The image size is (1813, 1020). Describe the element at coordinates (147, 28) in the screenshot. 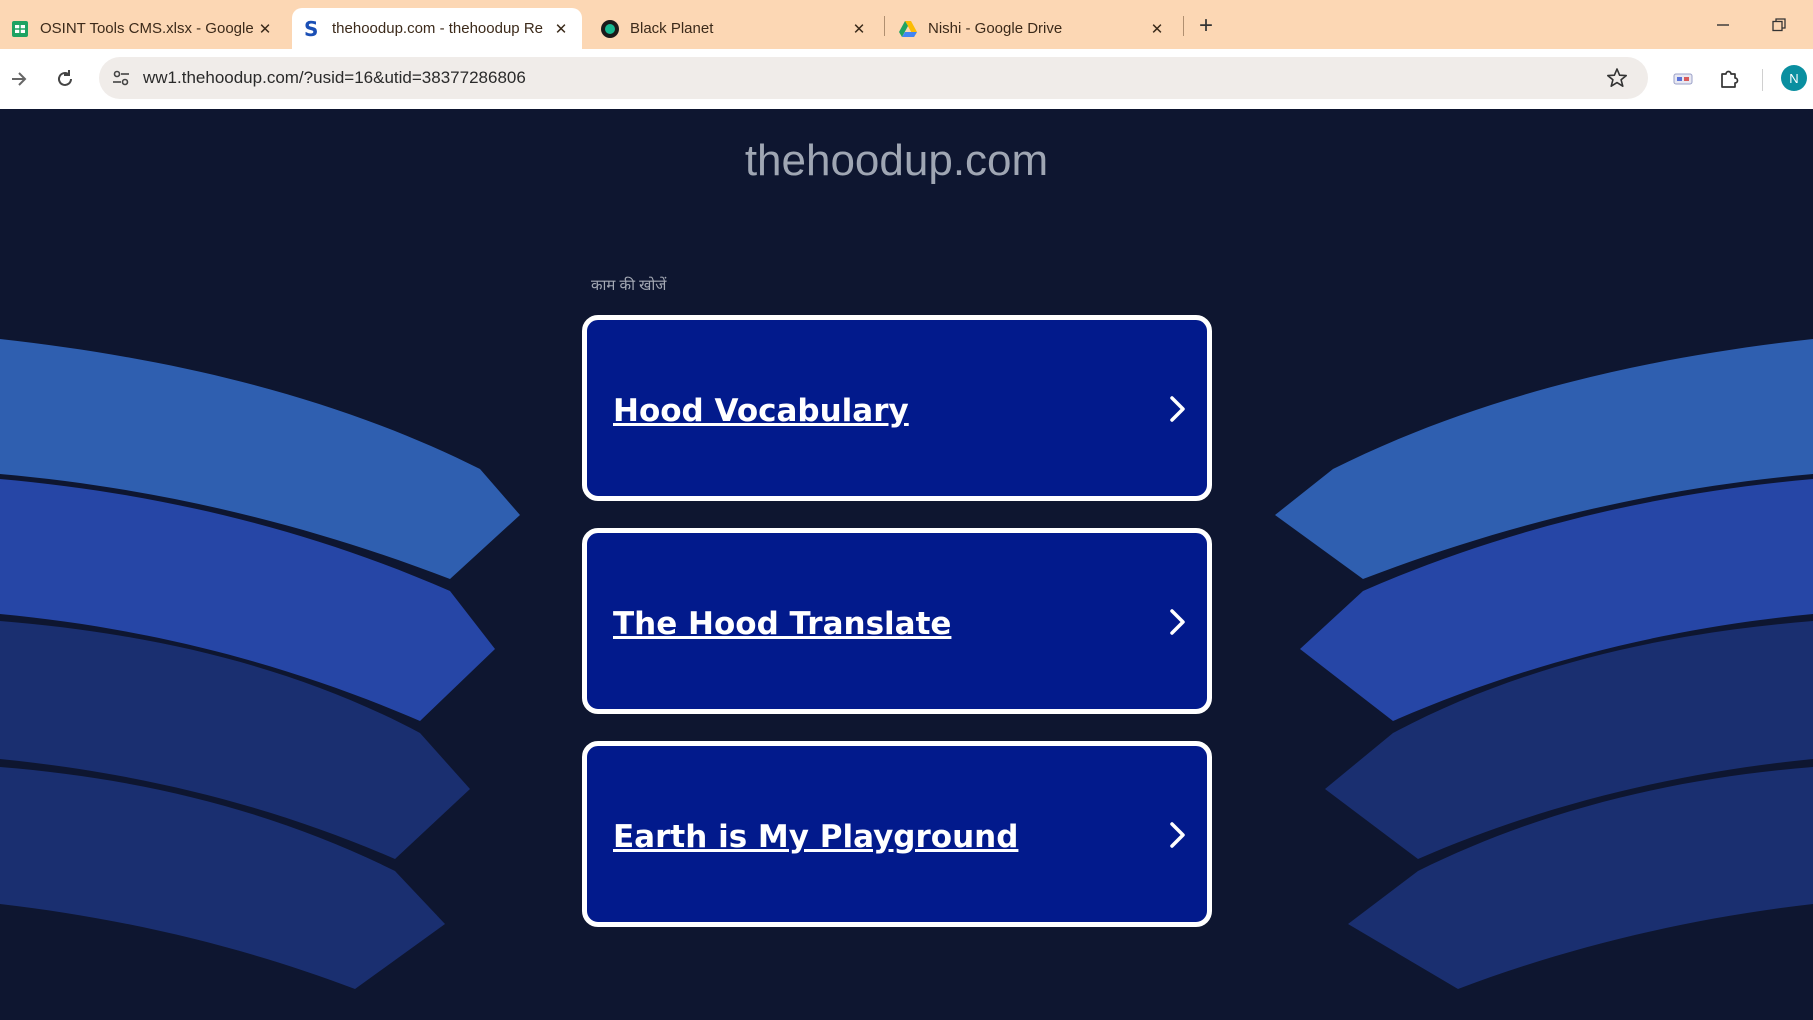

I see `tab-title: OSINT Tools CMS.xlsx - Google` at that location.